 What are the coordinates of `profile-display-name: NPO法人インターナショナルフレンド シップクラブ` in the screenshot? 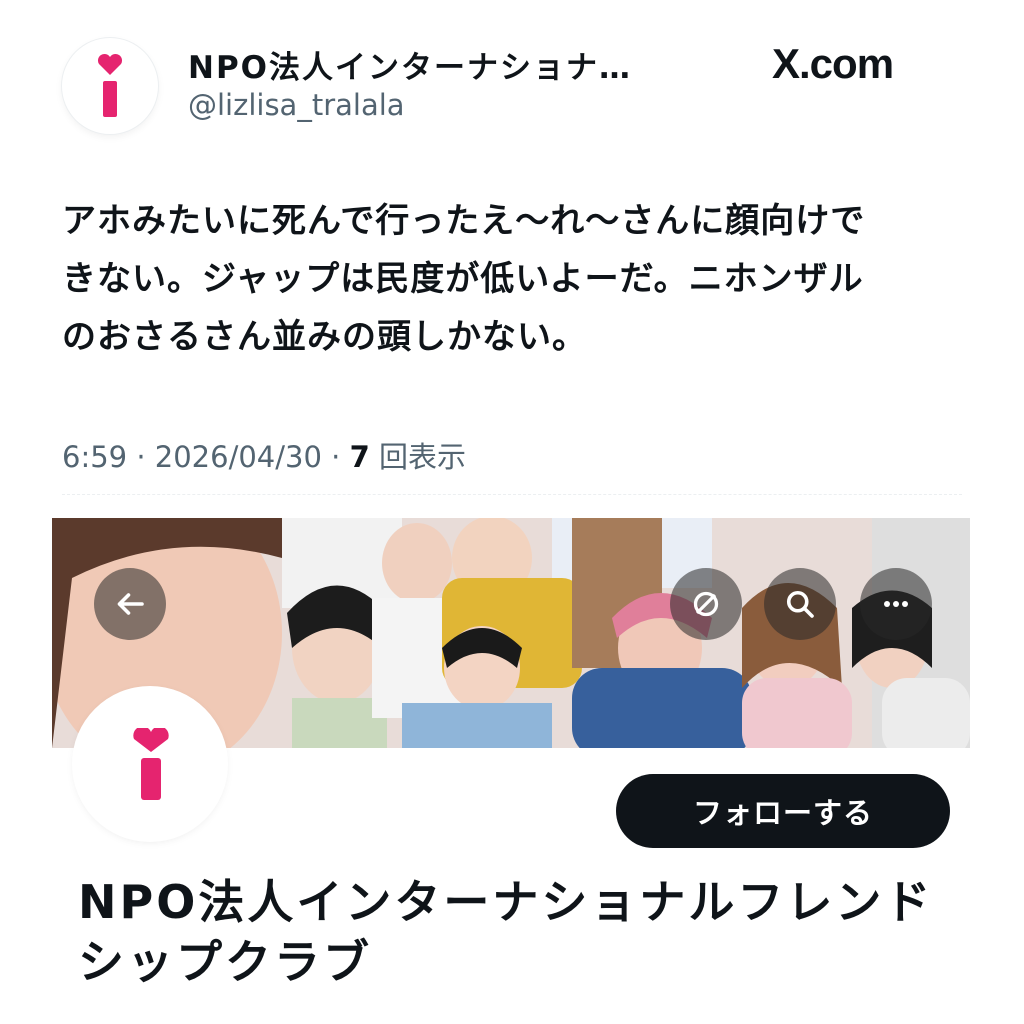 It's located at (528, 932).